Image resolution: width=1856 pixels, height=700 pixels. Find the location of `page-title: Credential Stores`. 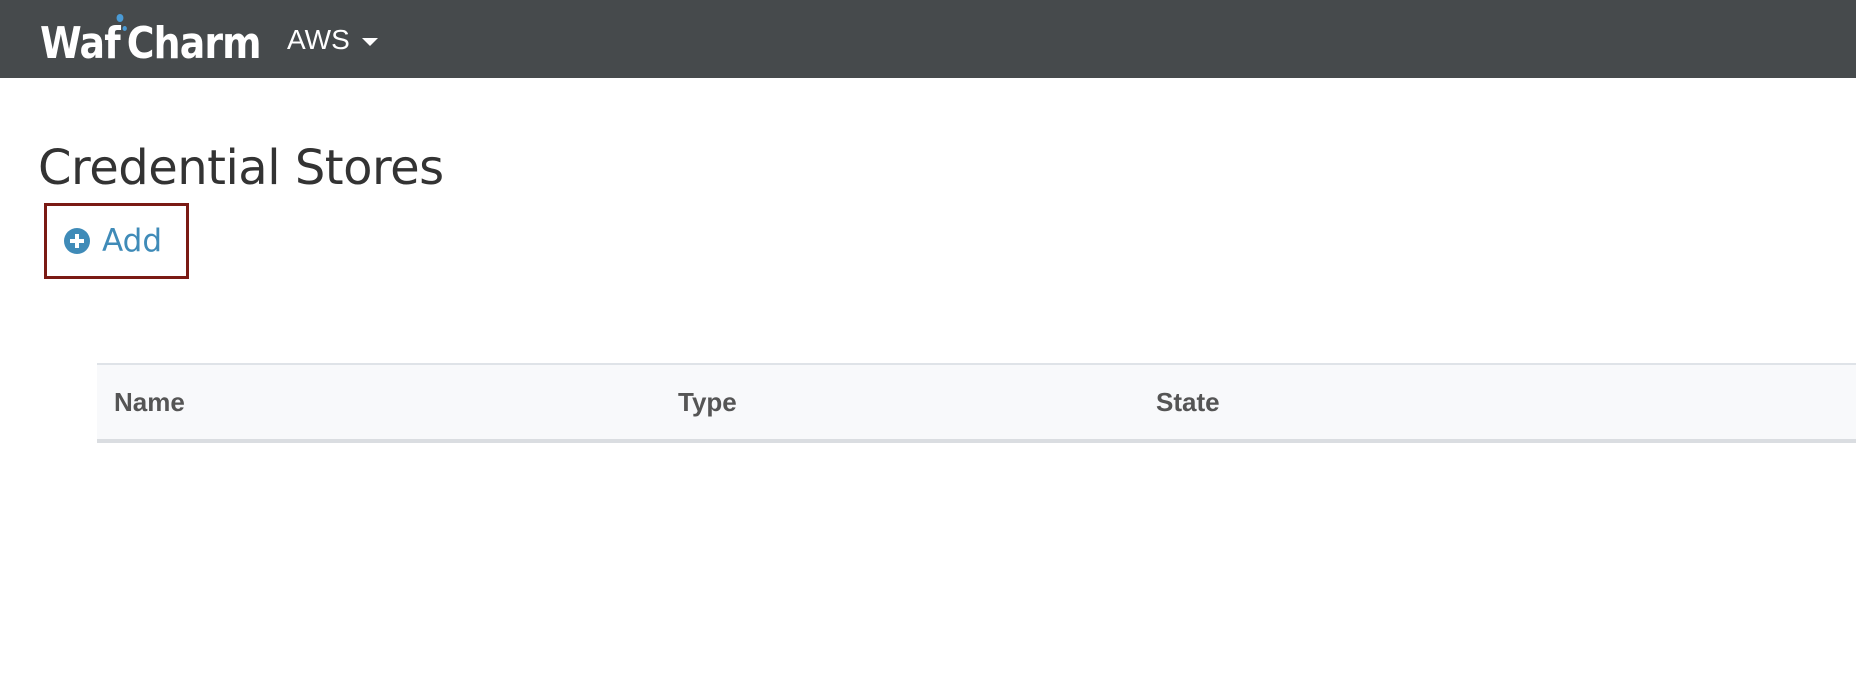

page-title: Credential Stores is located at coordinates (241, 168).